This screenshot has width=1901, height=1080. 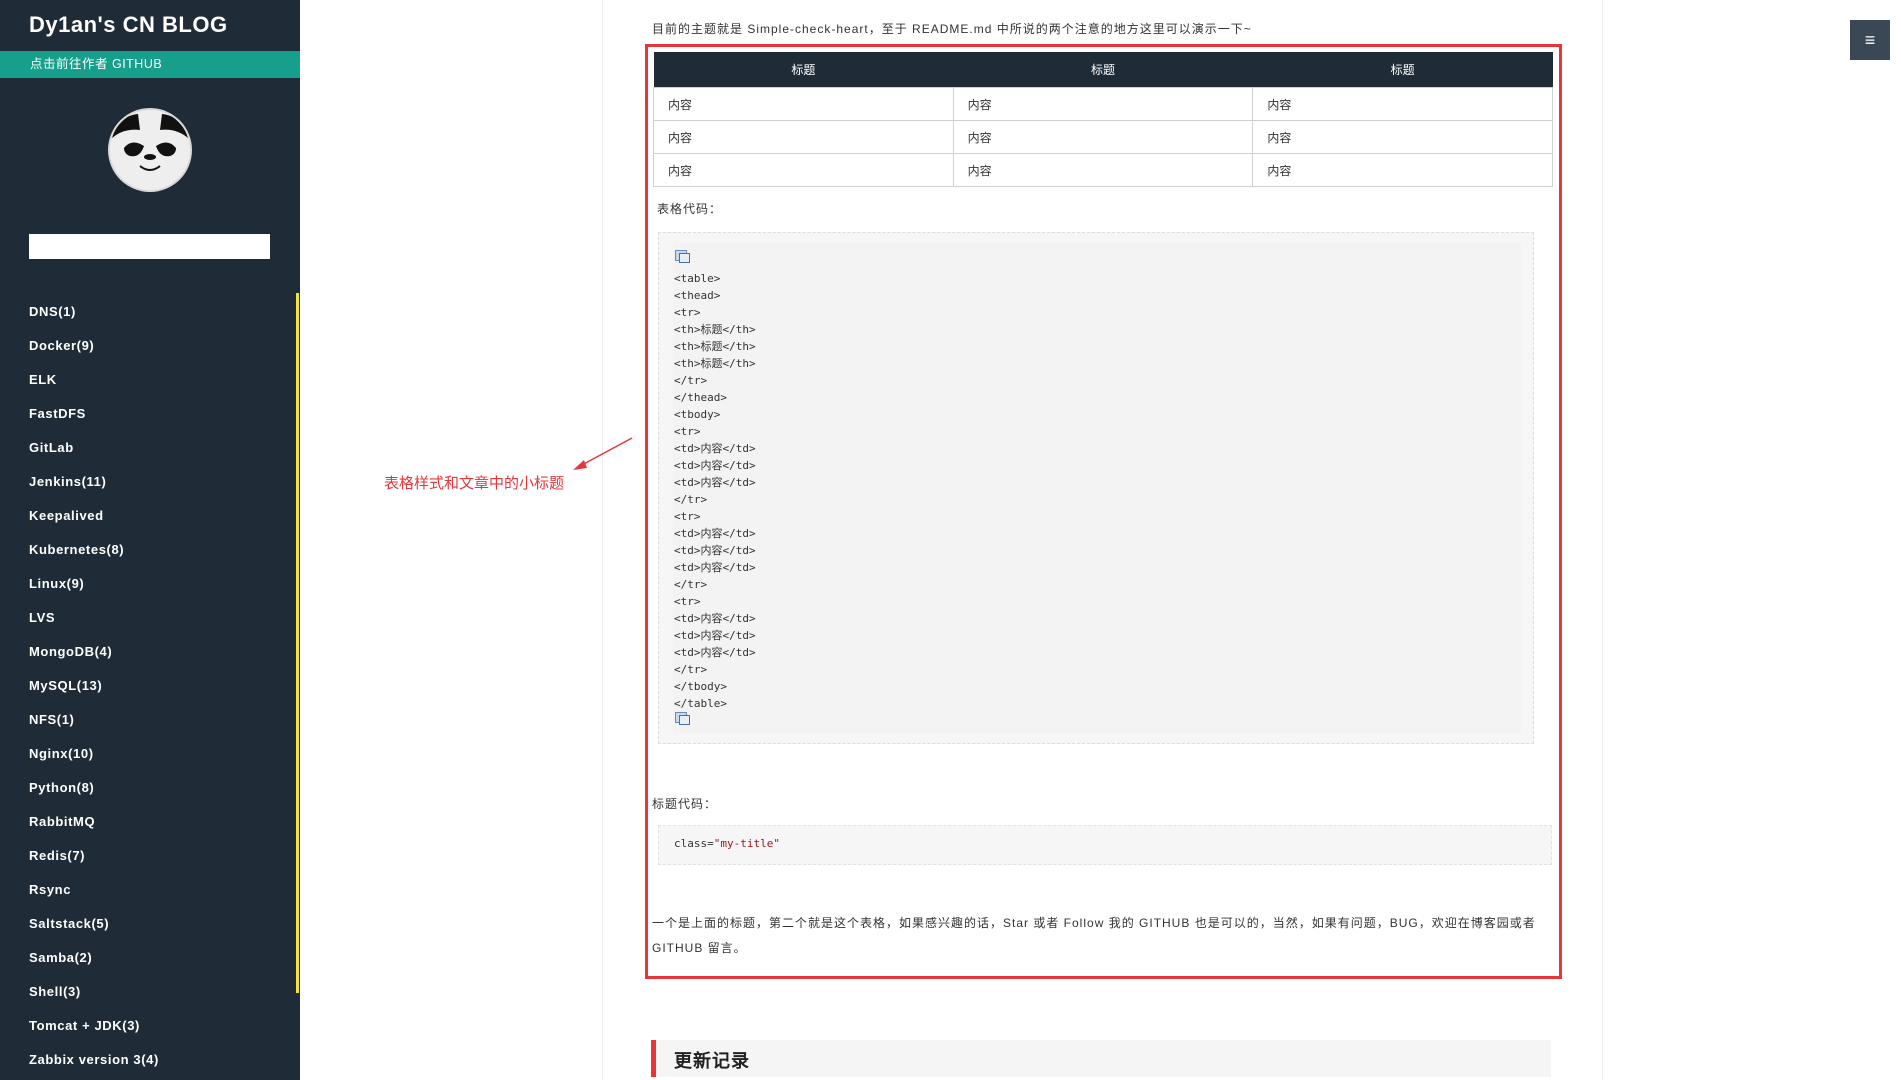 What do you see at coordinates (700, 397) in the screenshot?
I see `code-line: </thead>` at bounding box center [700, 397].